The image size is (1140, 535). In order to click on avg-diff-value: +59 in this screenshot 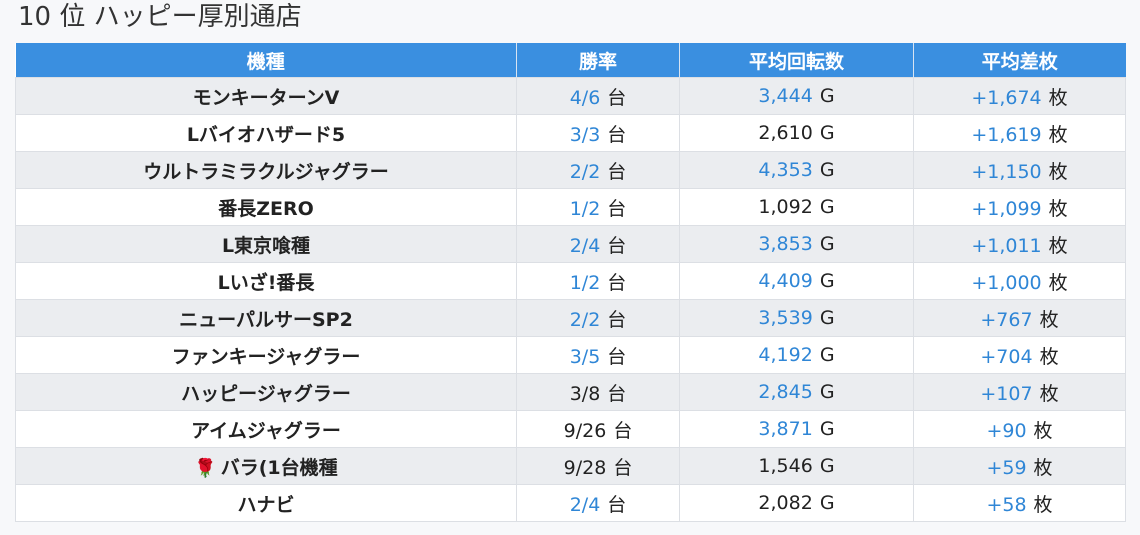, I will do `click(1006, 467)`.